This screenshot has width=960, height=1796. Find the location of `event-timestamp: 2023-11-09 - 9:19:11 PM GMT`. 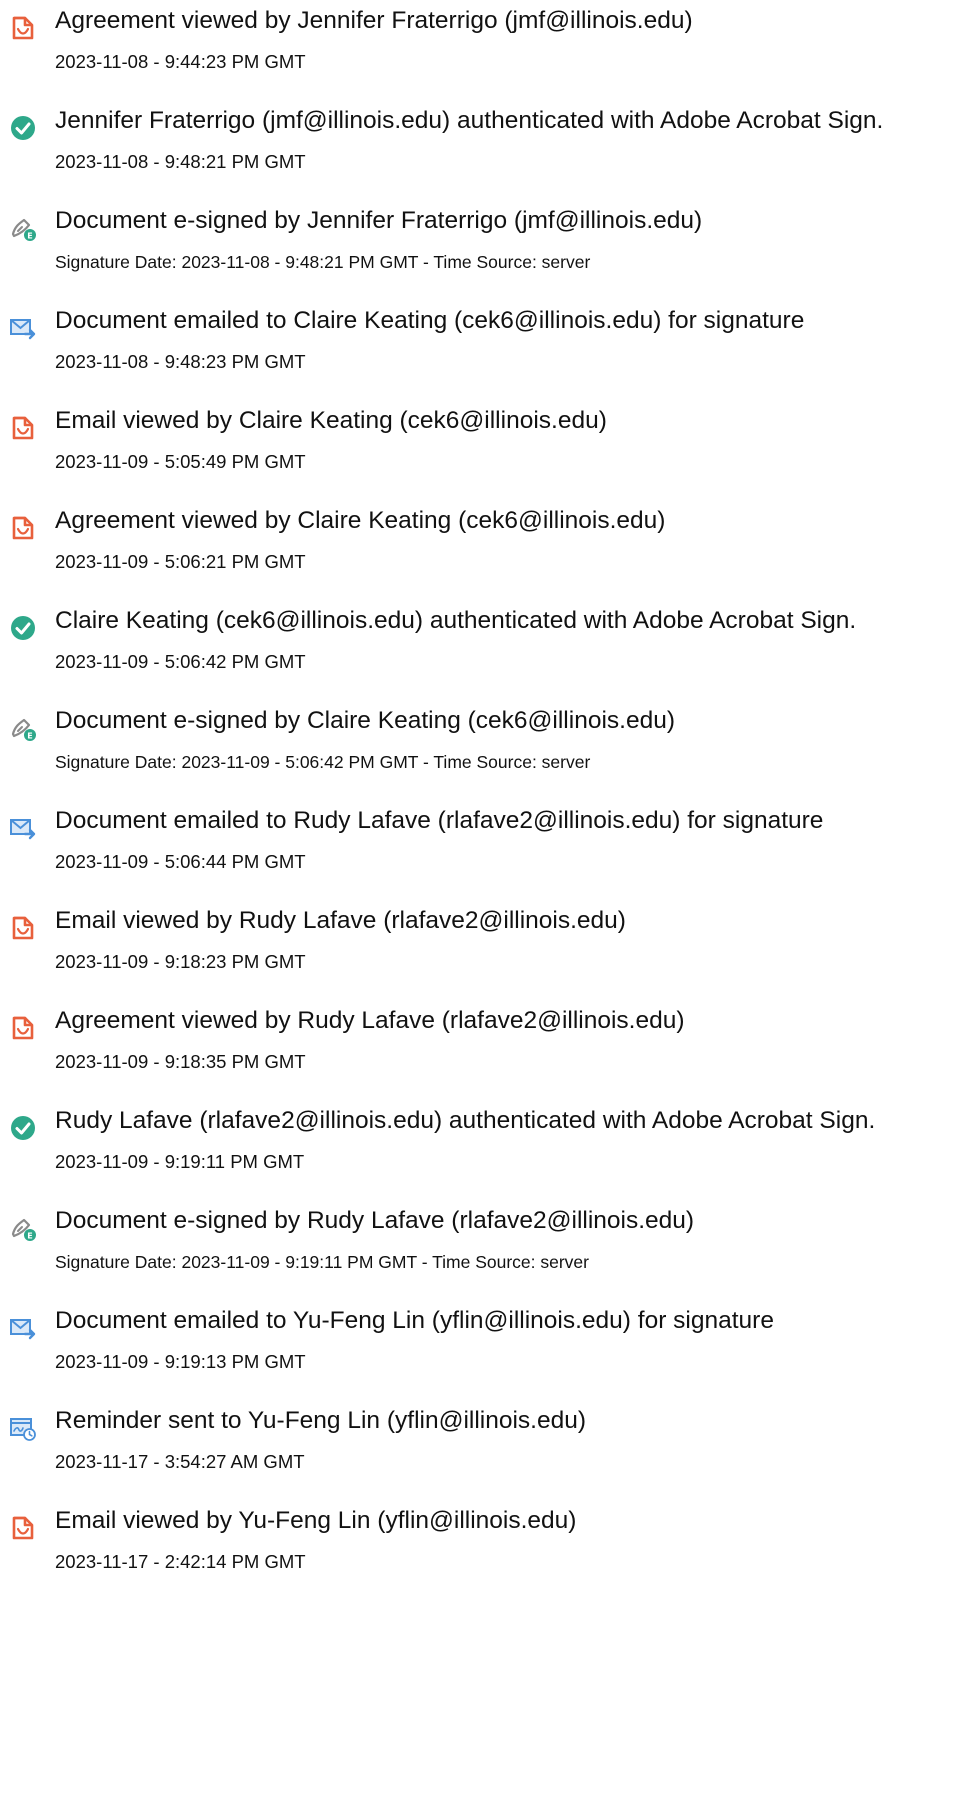

event-timestamp: 2023-11-09 - 9:19:11 PM GMT is located at coordinates (180, 1161).